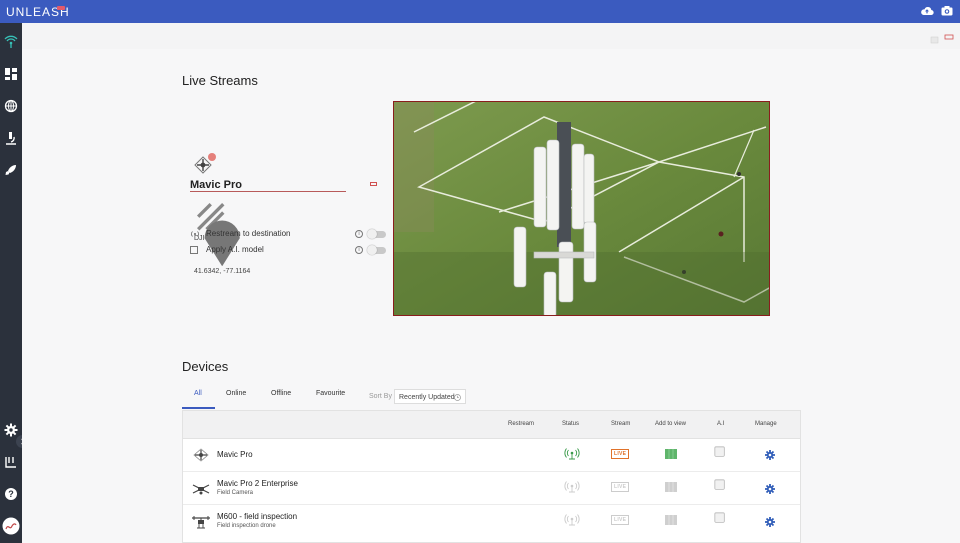 This screenshot has height=543, width=960. I want to click on device-name: M600 - field inspection, so click(257, 516).